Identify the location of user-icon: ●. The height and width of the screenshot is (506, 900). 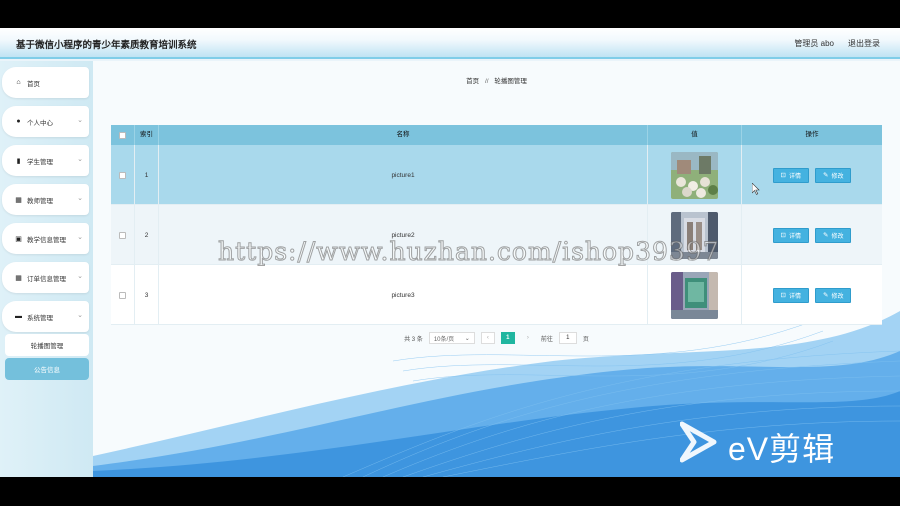
(18, 121).